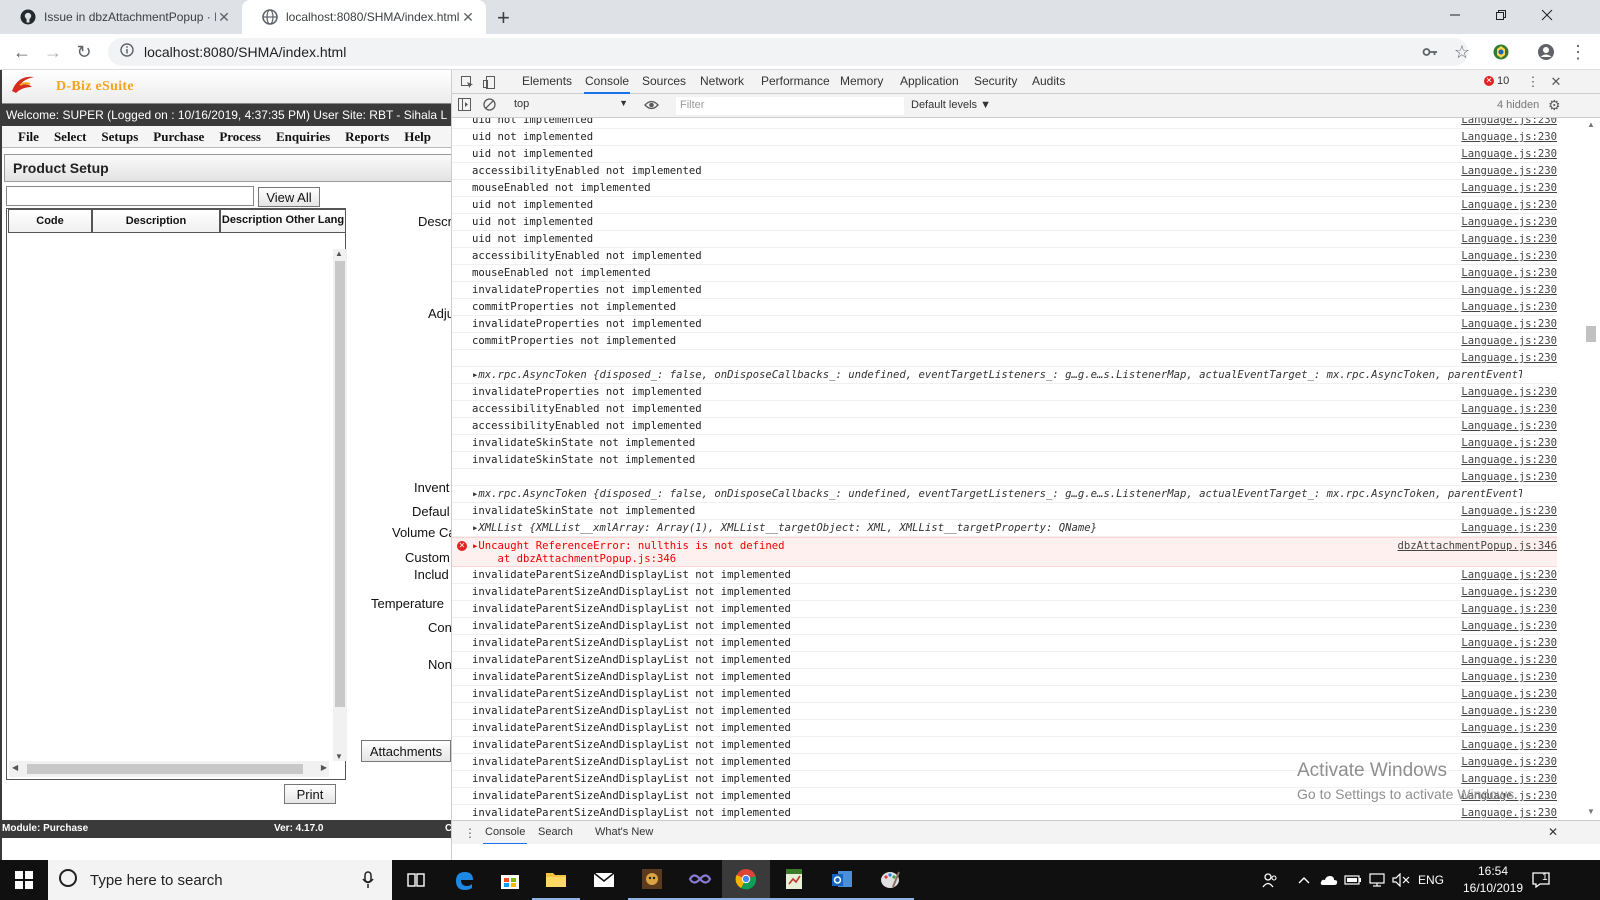 This screenshot has width=1600, height=900. Describe the element at coordinates (861, 82) in the screenshot. I see `devtools-tab-memory: Memory` at that location.